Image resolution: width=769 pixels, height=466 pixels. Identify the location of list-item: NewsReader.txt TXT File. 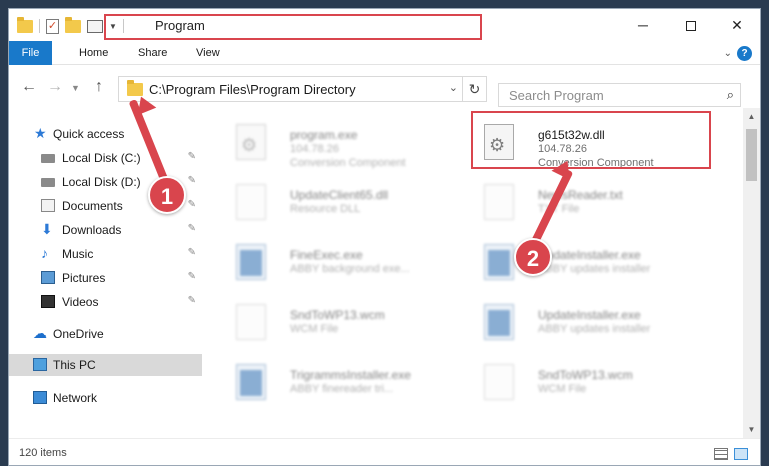
(569, 203).